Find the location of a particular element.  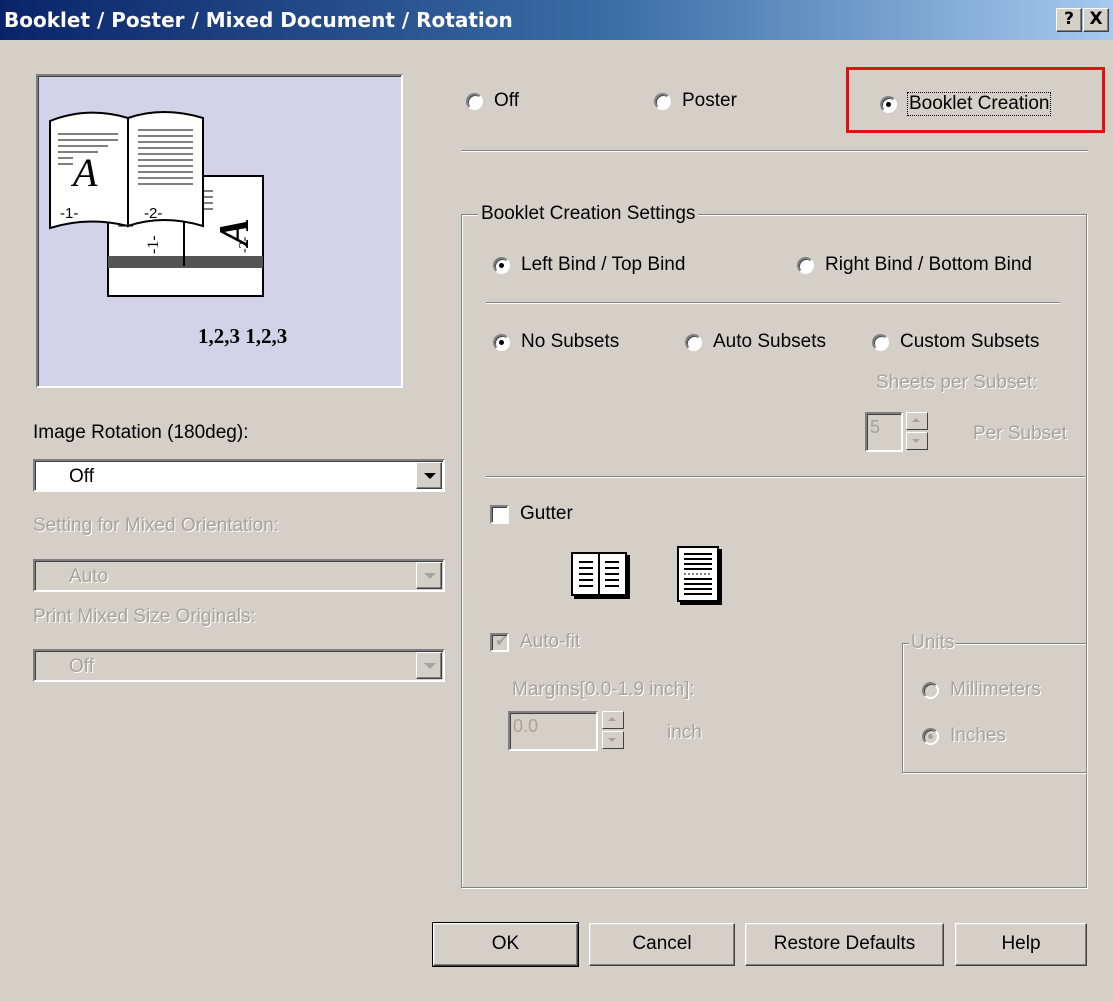

units-group: Units is located at coordinates (994, 702).